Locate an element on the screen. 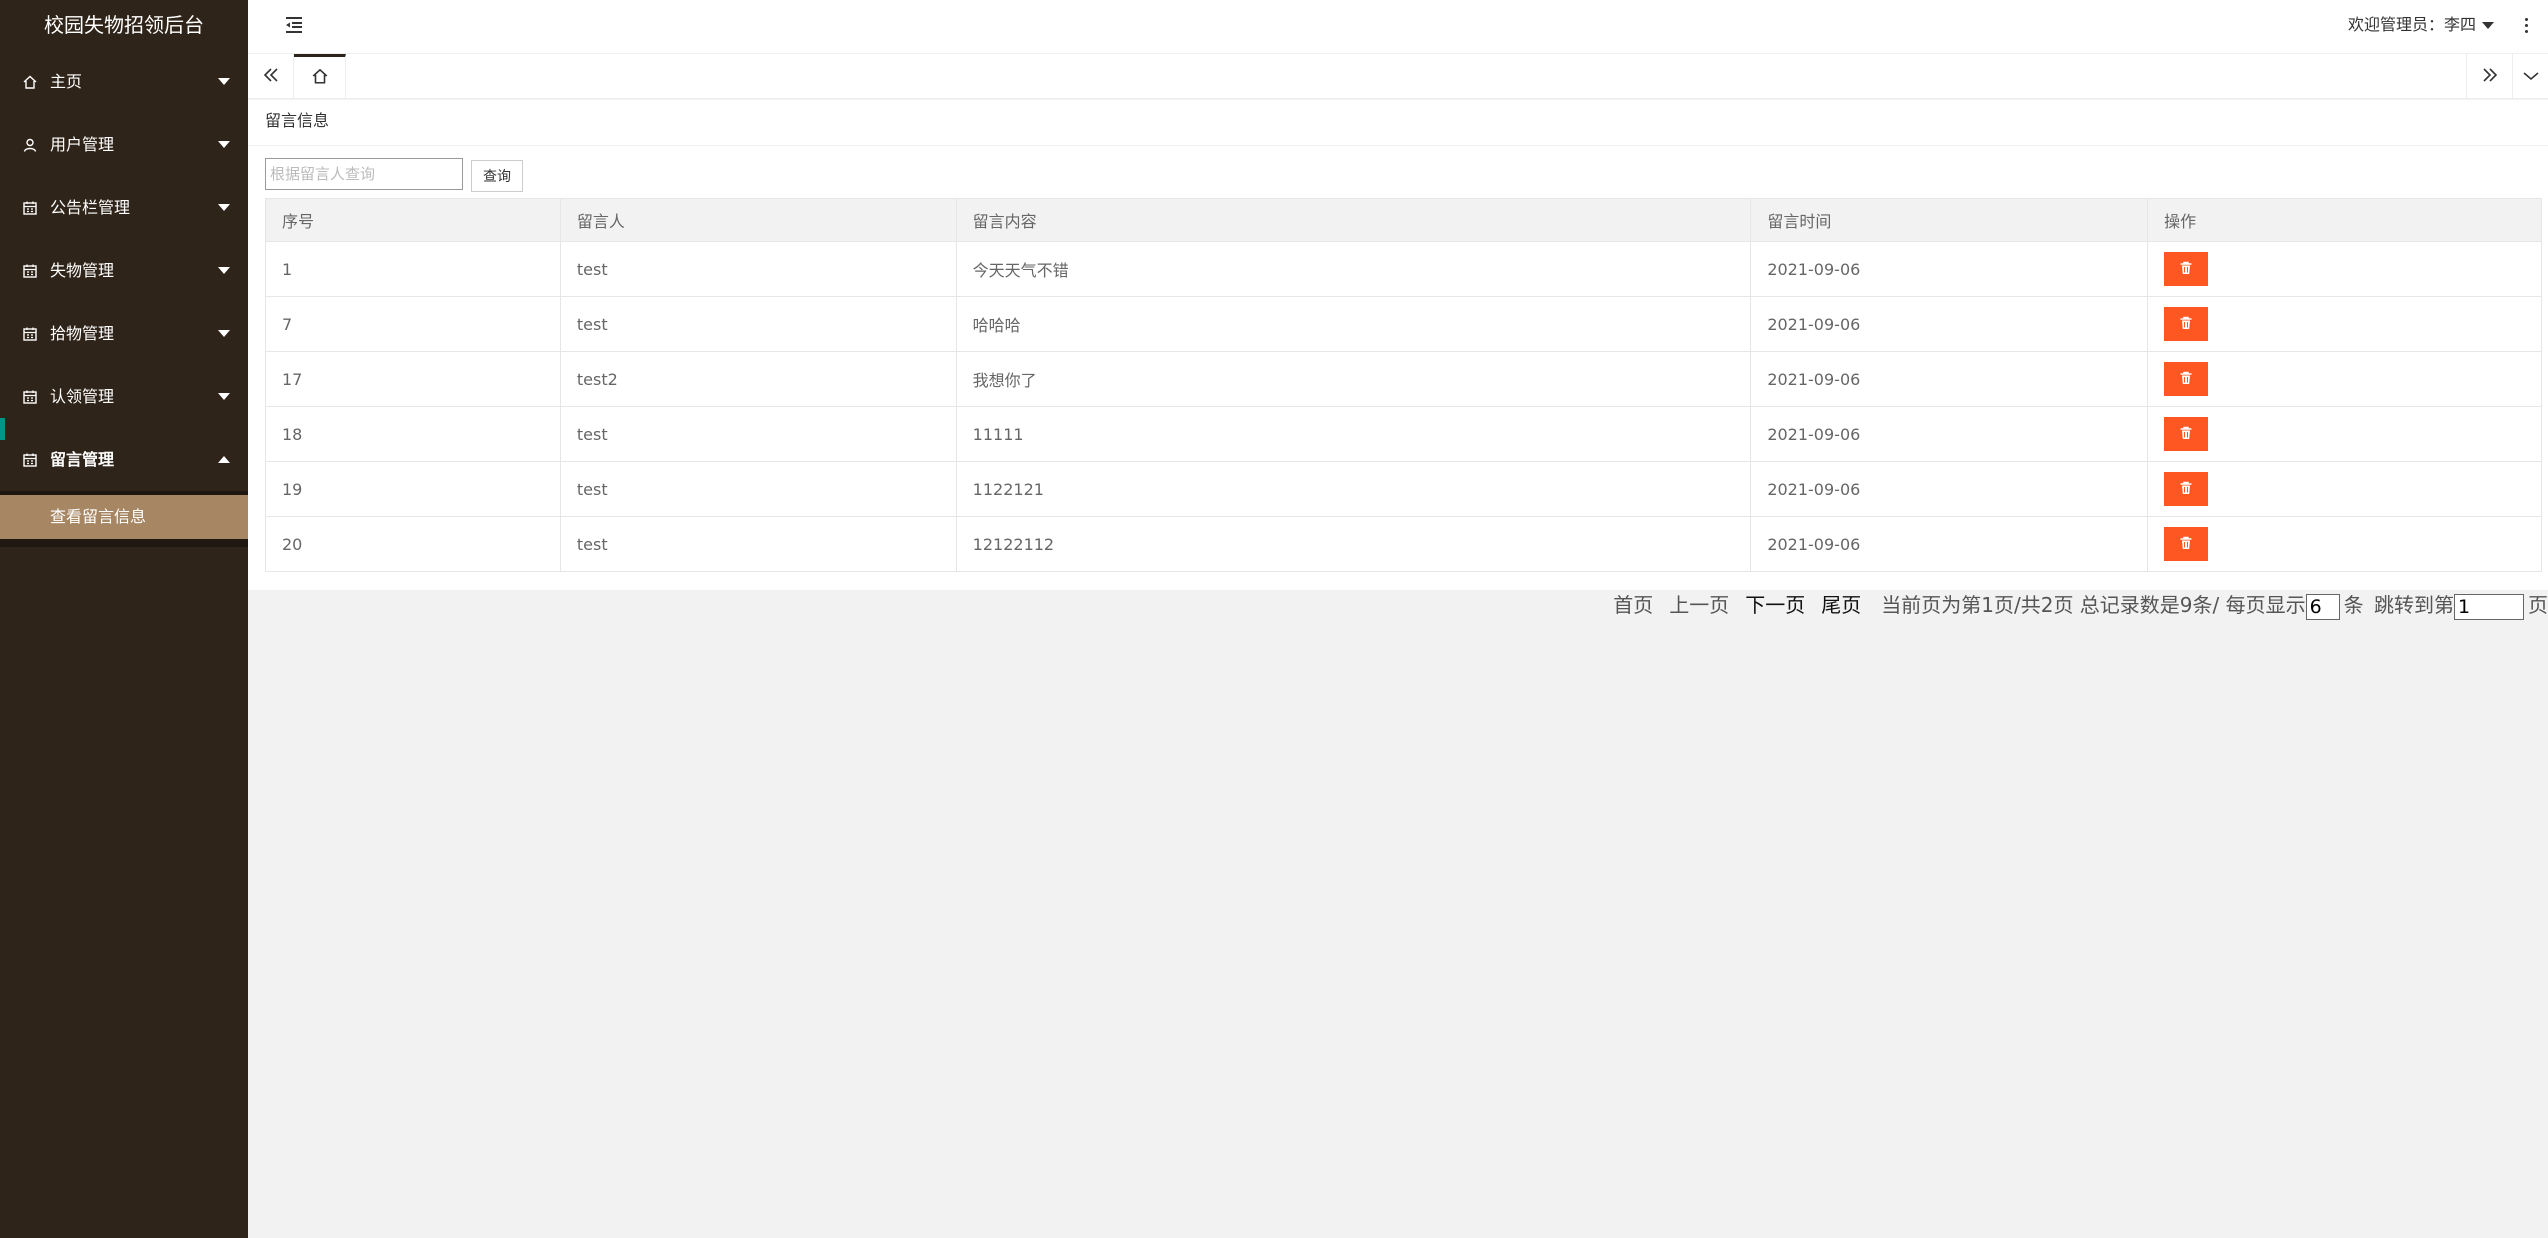 The height and width of the screenshot is (1238, 2548). sidebar-item-label: 拾物管理 is located at coordinates (82, 333).